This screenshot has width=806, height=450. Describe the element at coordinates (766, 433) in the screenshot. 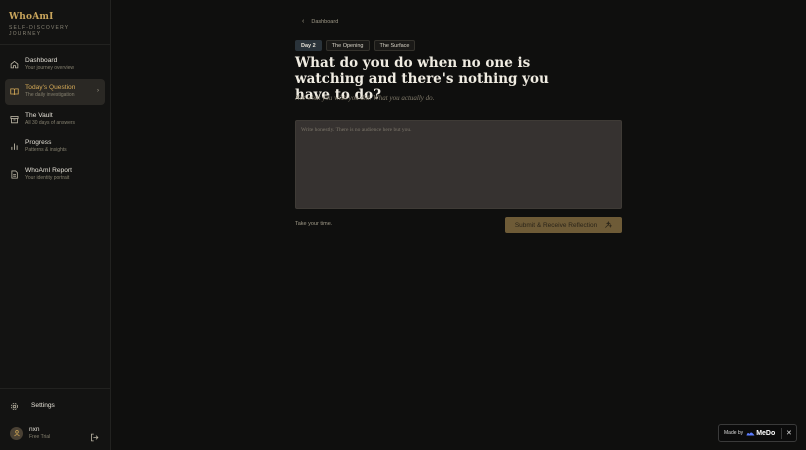

I see `badge-brand: MeDo` at that location.